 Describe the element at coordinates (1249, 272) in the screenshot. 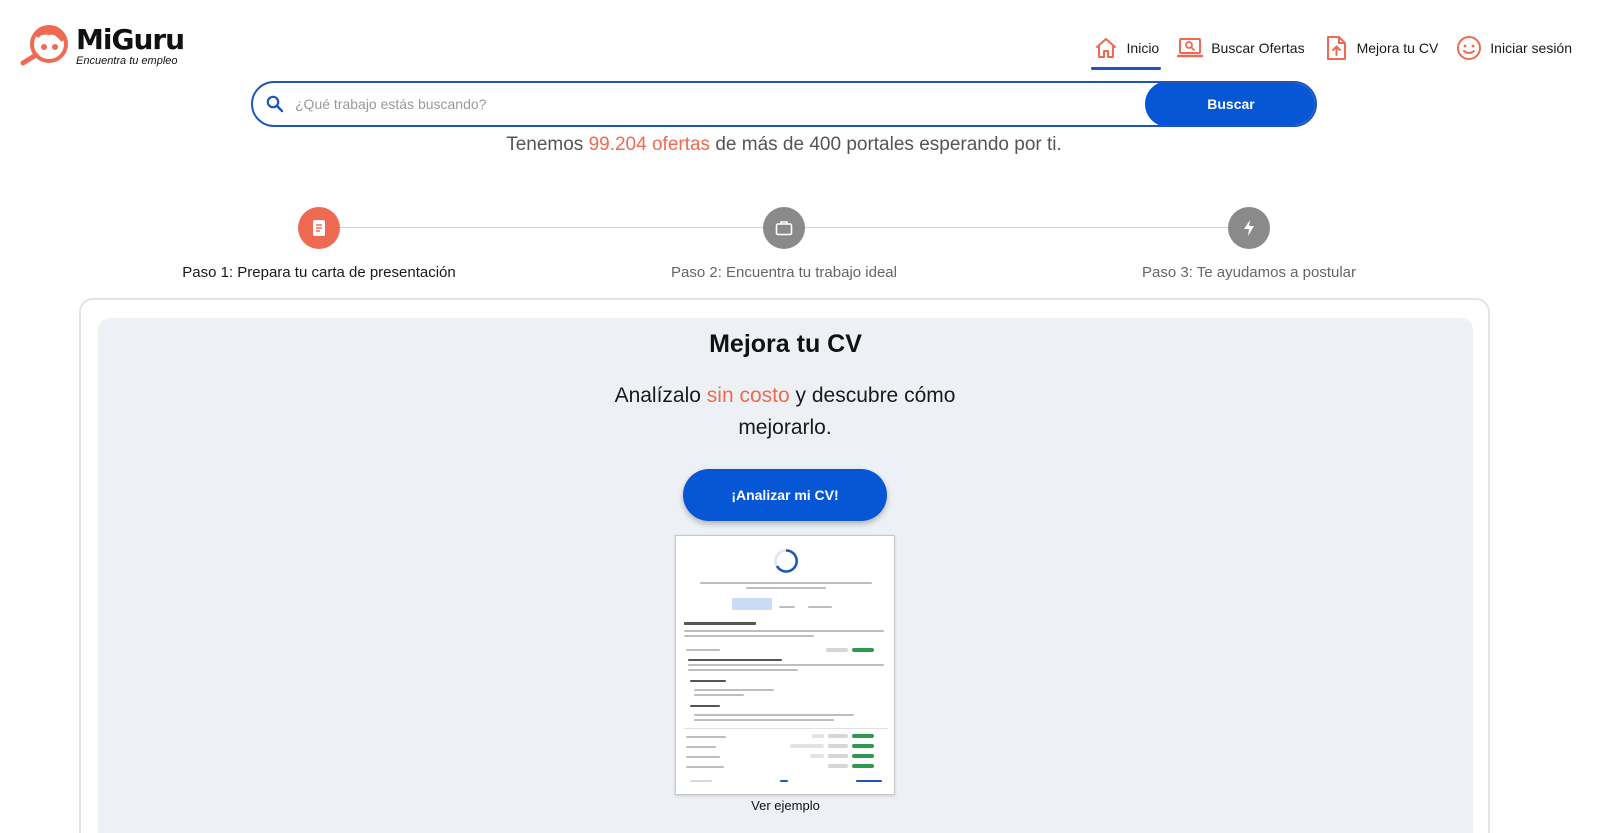

I see `step-3-label: Paso 3: Te ayudamos a postular` at that location.